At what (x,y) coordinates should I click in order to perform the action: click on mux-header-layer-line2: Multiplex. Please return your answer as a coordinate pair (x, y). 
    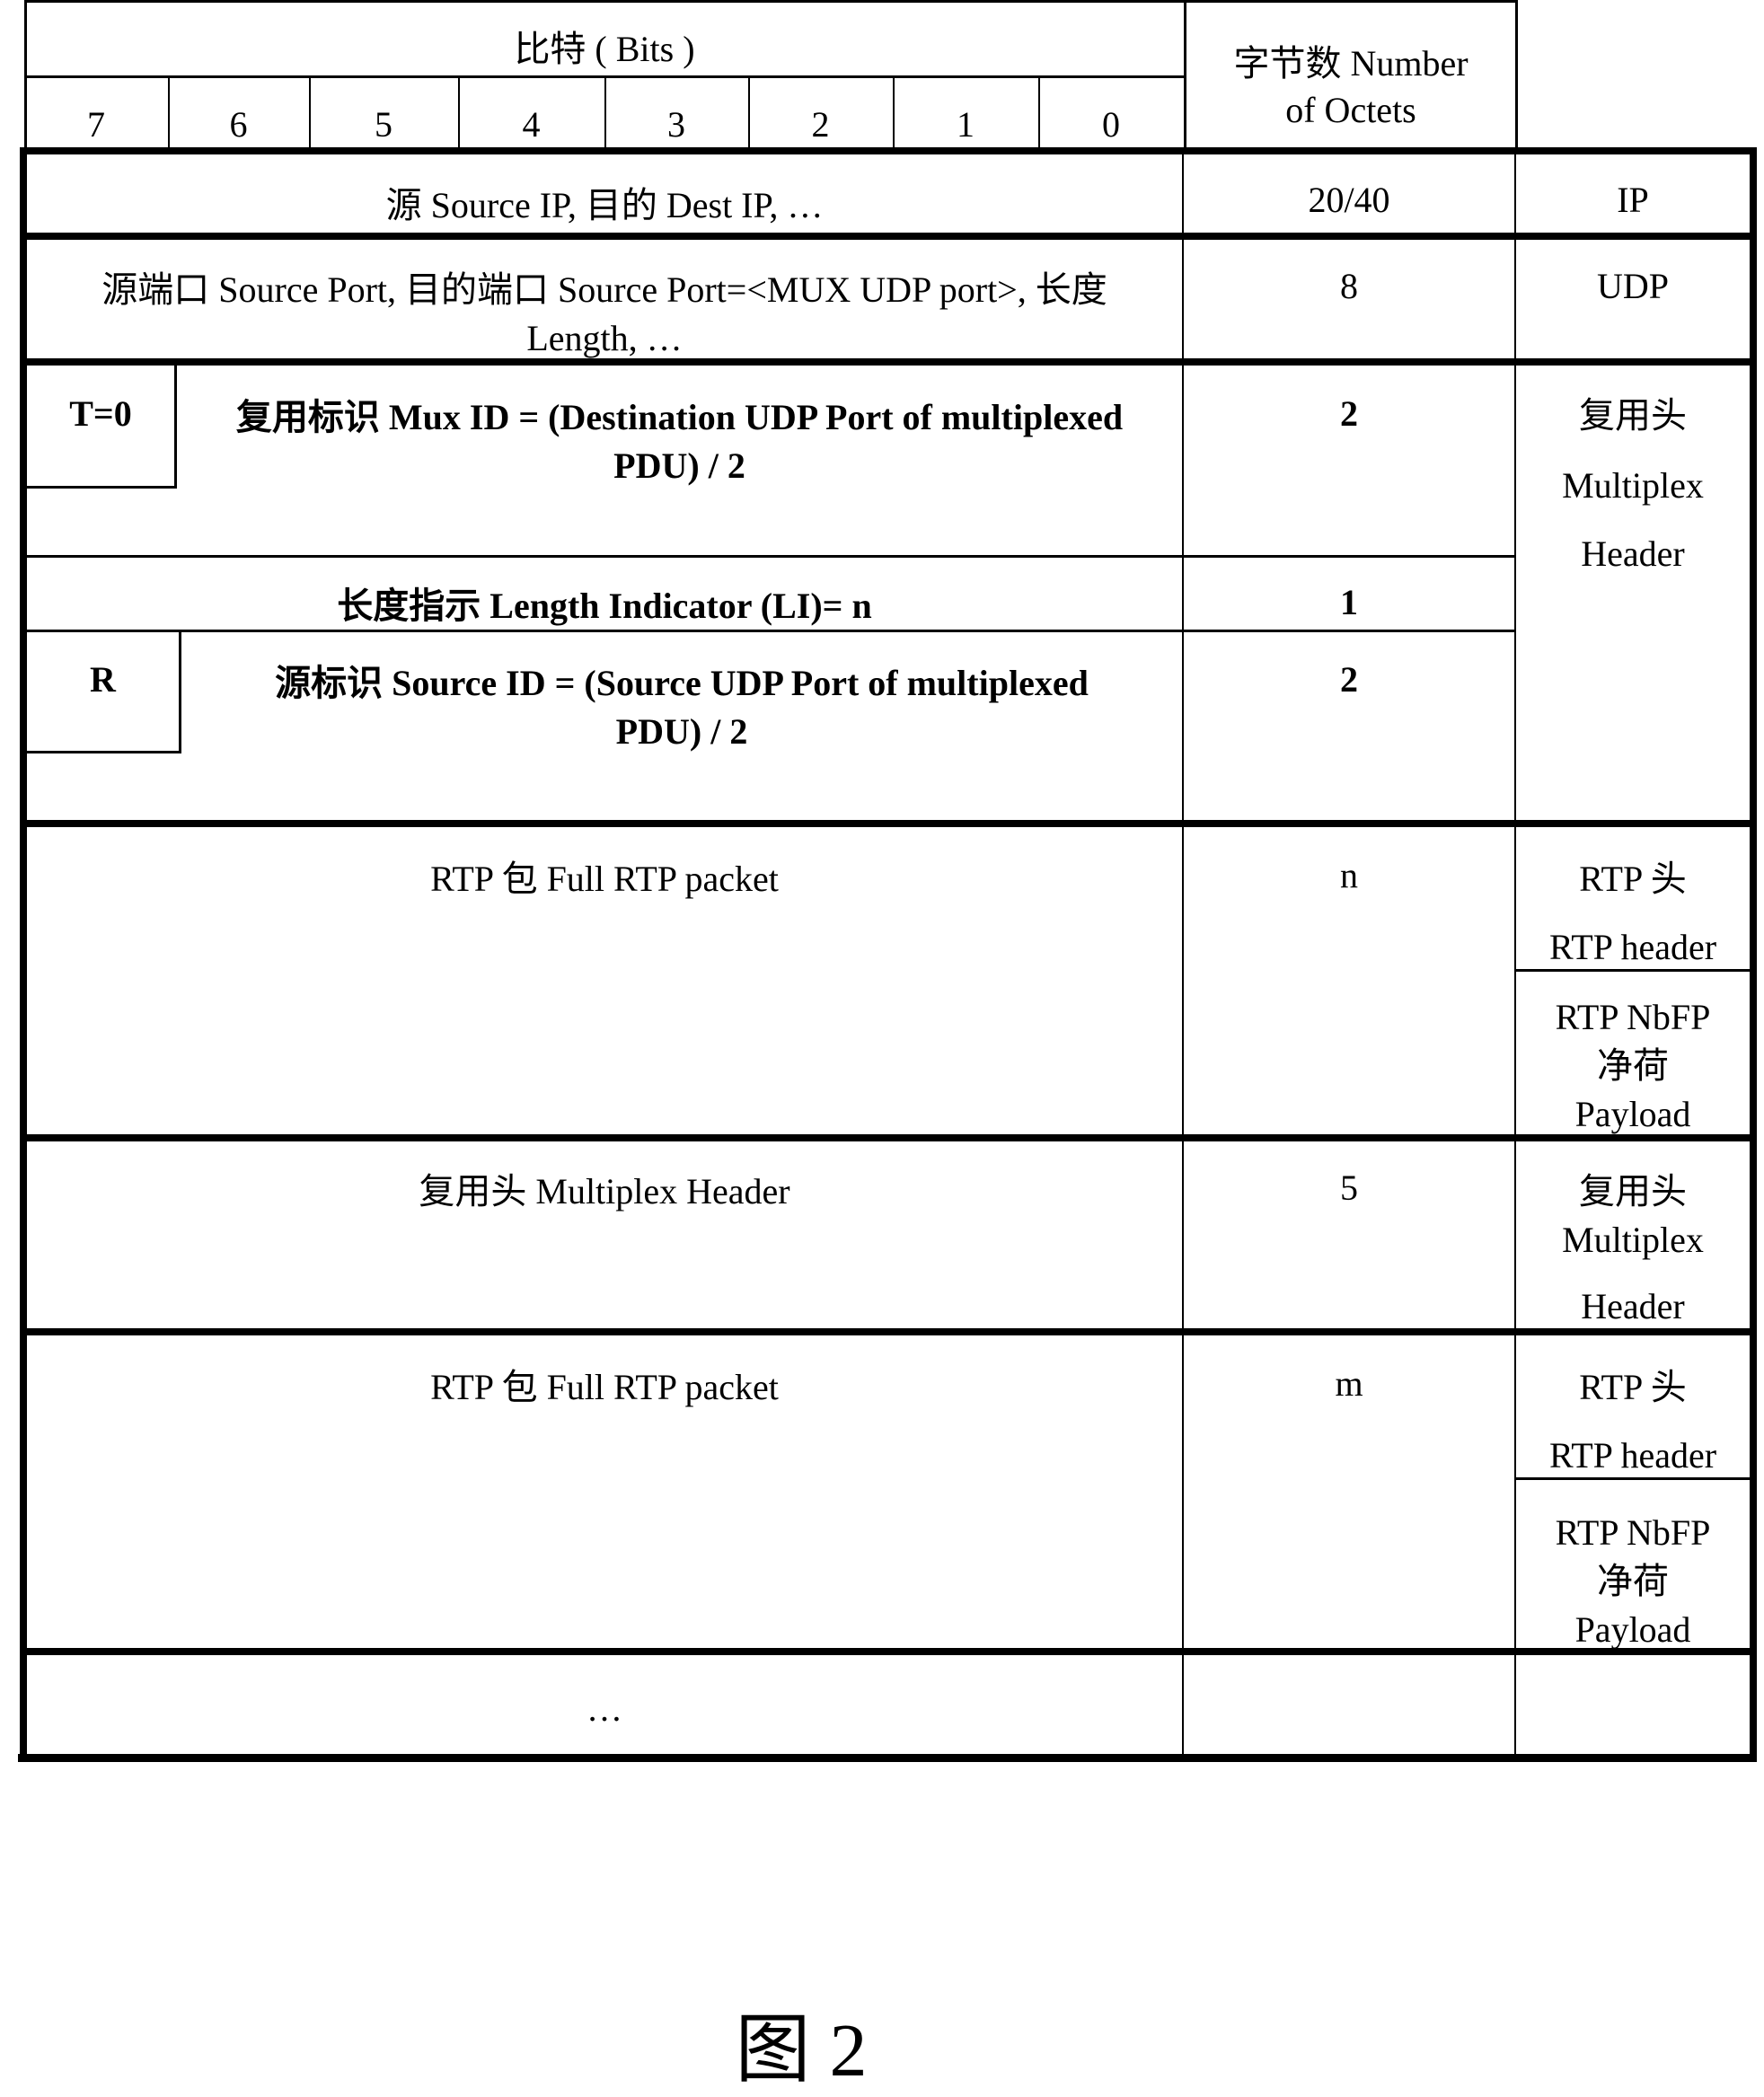
    Looking at the image, I should click on (1633, 485).